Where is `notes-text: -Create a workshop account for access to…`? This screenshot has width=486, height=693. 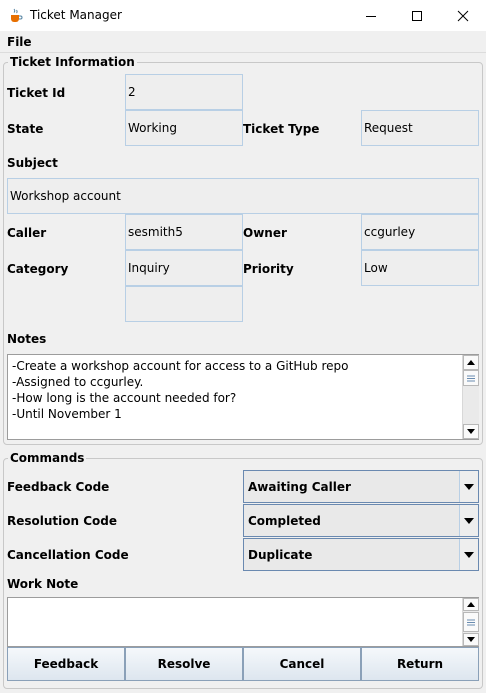
notes-text: -Create a workshop account for access to… is located at coordinates (180, 390).